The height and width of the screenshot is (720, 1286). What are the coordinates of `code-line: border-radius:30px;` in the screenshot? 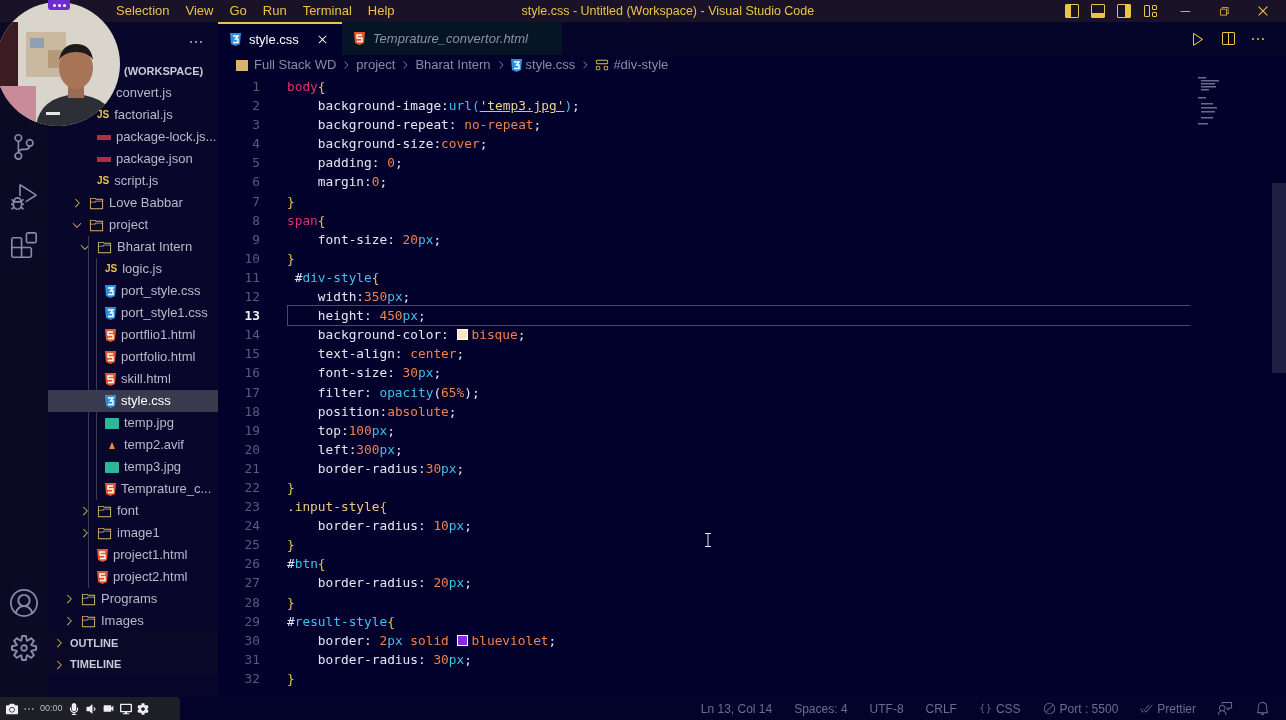 It's located at (390, 468).